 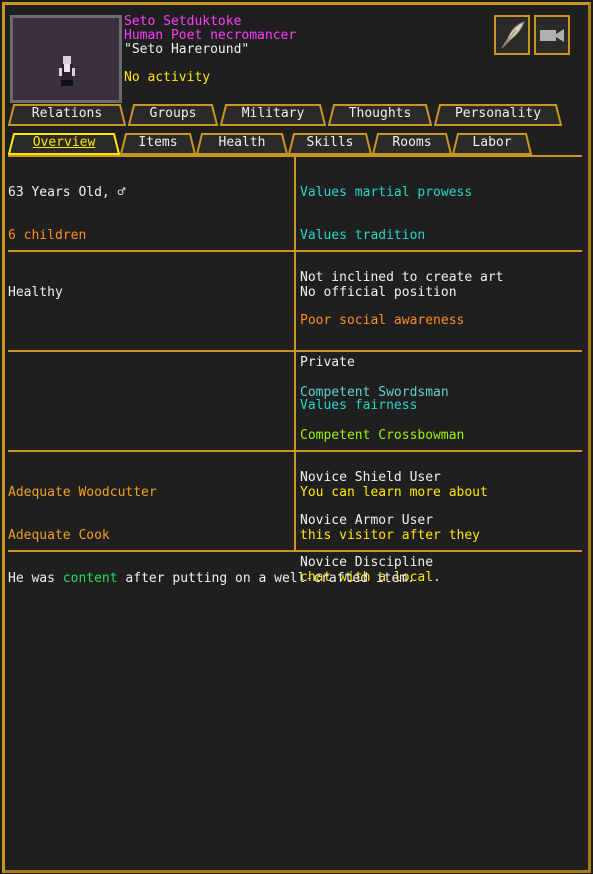 What do you see at coordinates (47, 235) in the screenshot?
I see `unit-children: 6 children` at bounding box center [47, 235].